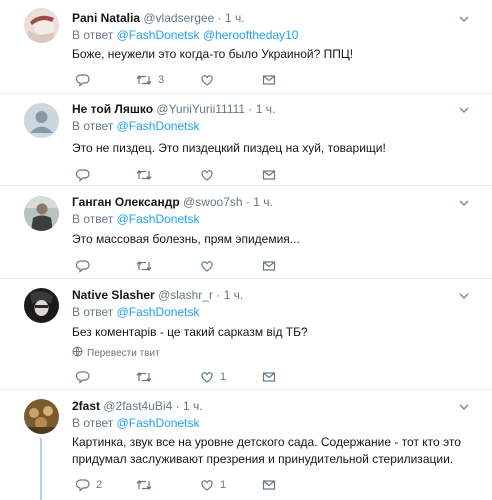 This screenshot has height=500, width=492. What do you see at coordinates (86, 406) in the screenshot?
I see `display-name: 2fast` at bounding box center [86, 406].